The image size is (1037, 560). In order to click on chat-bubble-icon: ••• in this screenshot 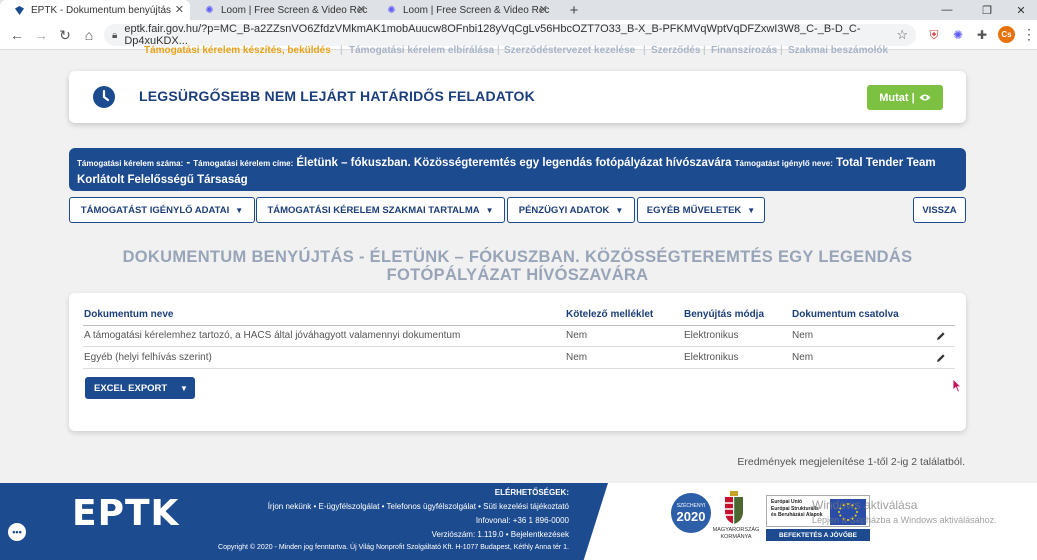, I will do `click(17, 532)`.